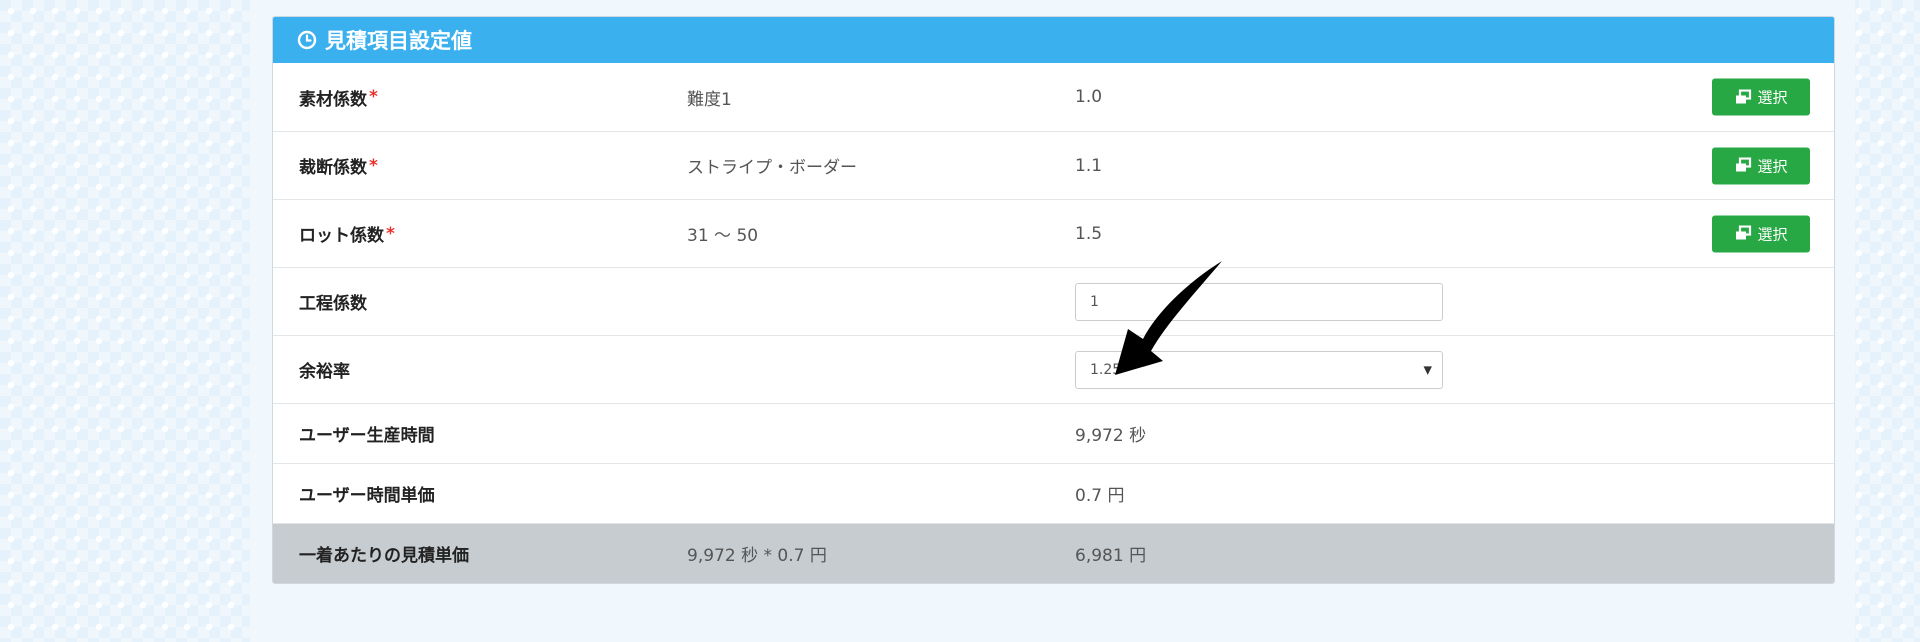 Image resolution: width=1920 pixels, height=642 pixels. What do you see at coordinates (1427, 369) in the screenshot?
I see `caret-down-icon: ▼` at bounding box center [1427, 369].